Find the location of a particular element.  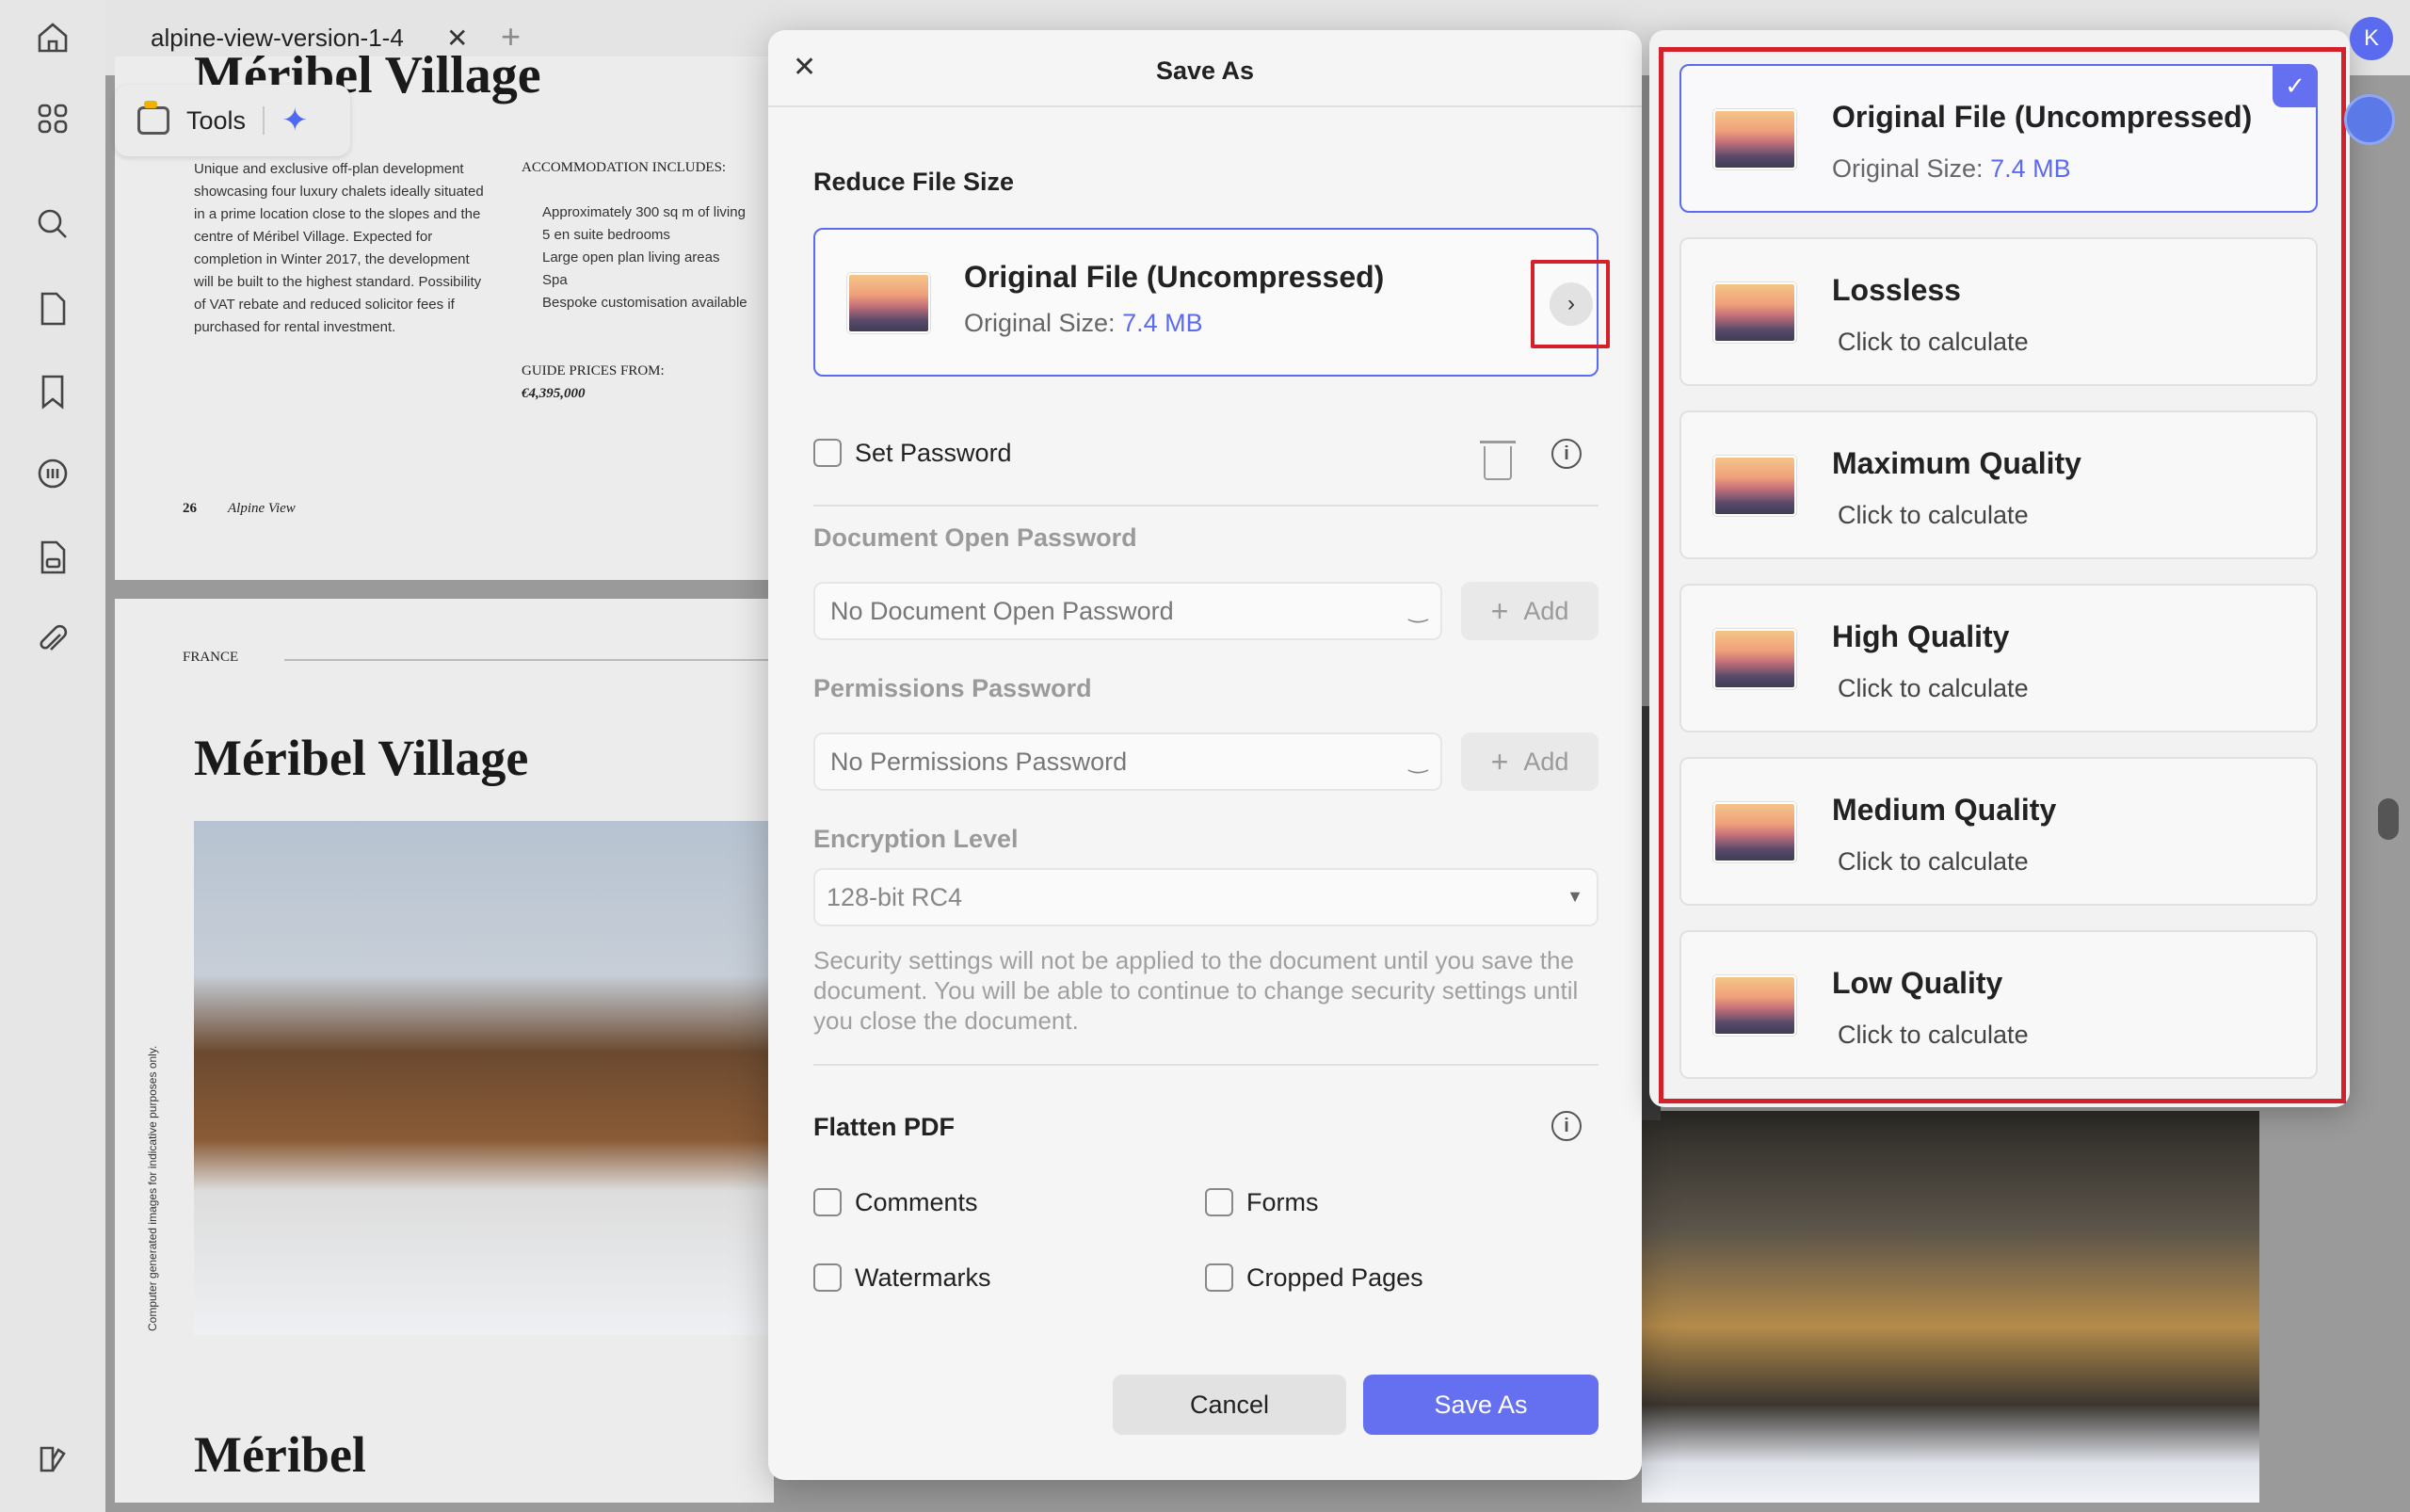

flatten-pdf-title: Flatten PDF is located at coordinates (884, 1127).